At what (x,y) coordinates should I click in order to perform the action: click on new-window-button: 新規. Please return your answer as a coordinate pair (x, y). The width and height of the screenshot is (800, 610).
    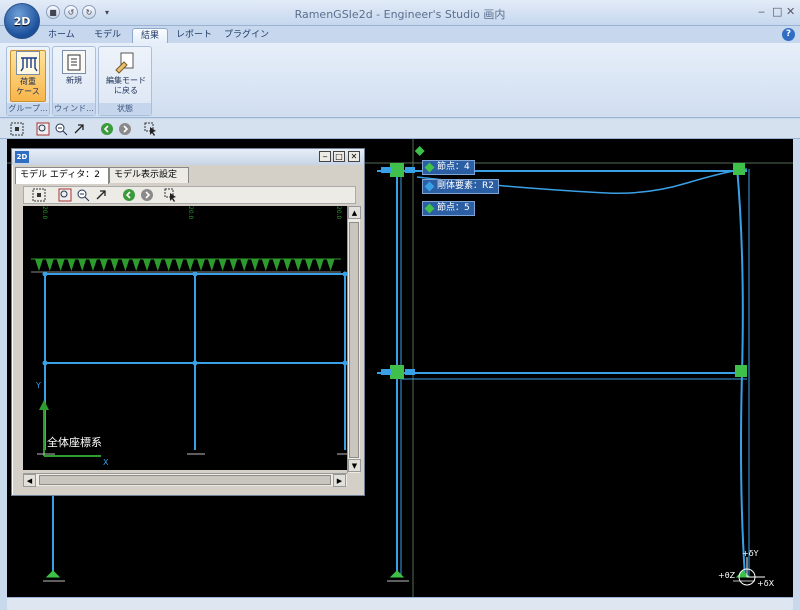
    Looking at the image, I should click on (74, 68).